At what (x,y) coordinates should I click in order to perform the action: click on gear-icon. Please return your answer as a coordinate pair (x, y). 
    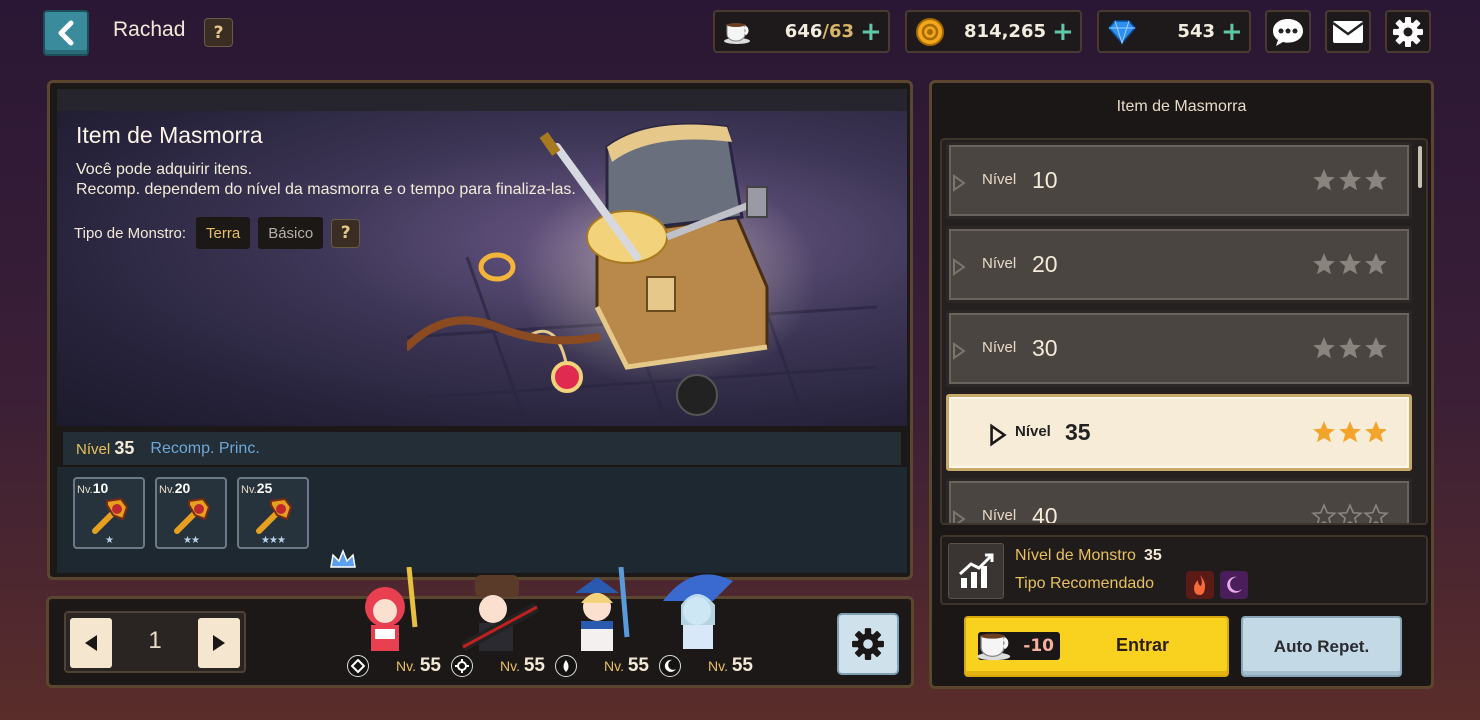
    Looking at the image, I should click on (868, 644).